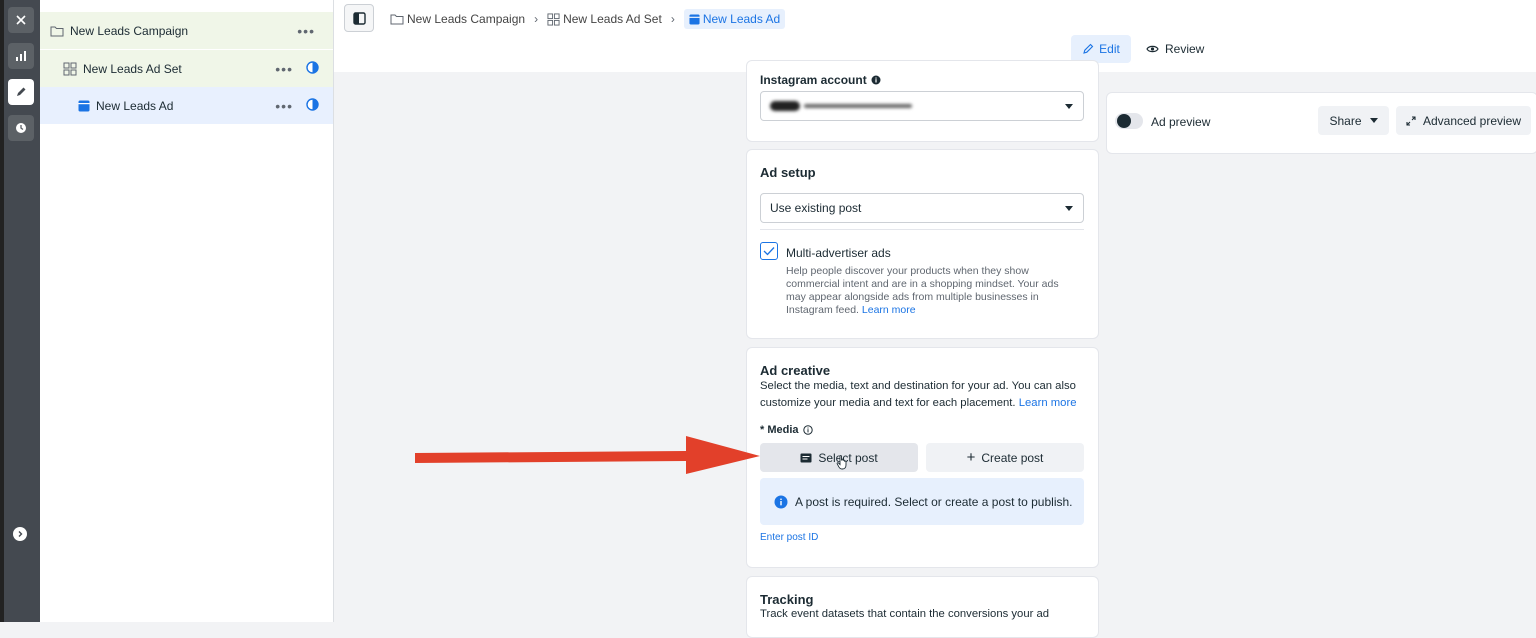 The height and width of the screenshot is (638, 1536). I want to click on check-icon, so click(769, 251).